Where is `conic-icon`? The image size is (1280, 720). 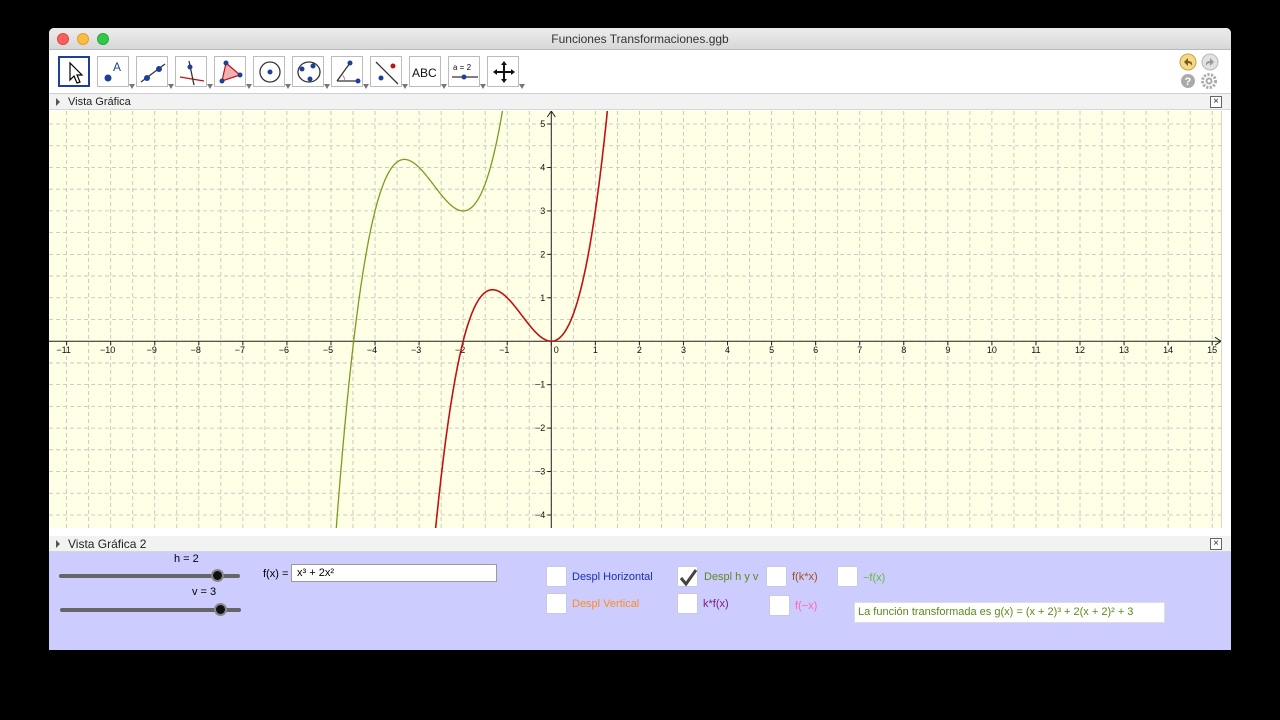 conic-icon is located at coordinates (309, 72).